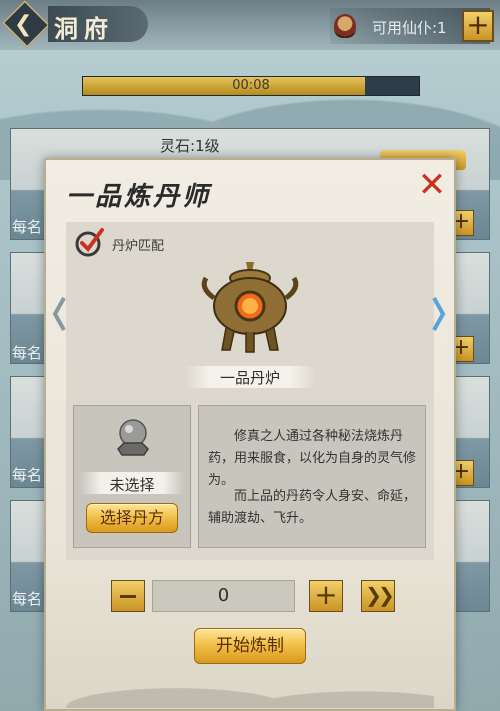  What do you see at coordinates (139, 197) in the screenshot?
I see `dialog-title: 一品炼丹师` at bounding box center [139, 197].